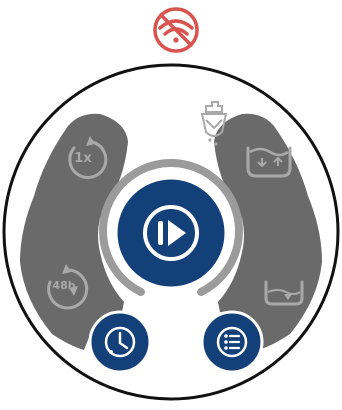 This screenshot has height=410, width=342. Describe the element at coordinates (176, 30) in the screenshot. I see `wifi-off-icon` at that location.